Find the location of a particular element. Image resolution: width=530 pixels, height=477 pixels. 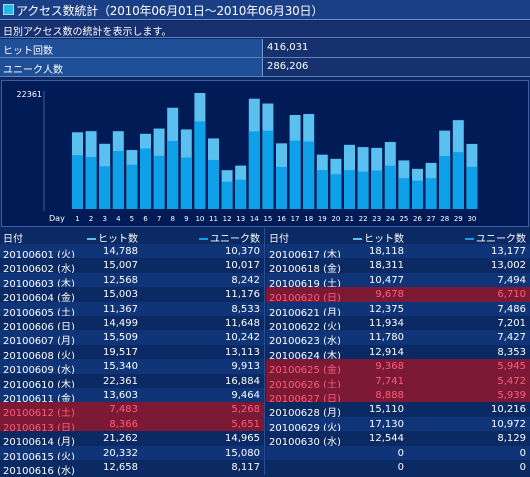

row-unique: 9,464 is located at coordinates (245, 395).